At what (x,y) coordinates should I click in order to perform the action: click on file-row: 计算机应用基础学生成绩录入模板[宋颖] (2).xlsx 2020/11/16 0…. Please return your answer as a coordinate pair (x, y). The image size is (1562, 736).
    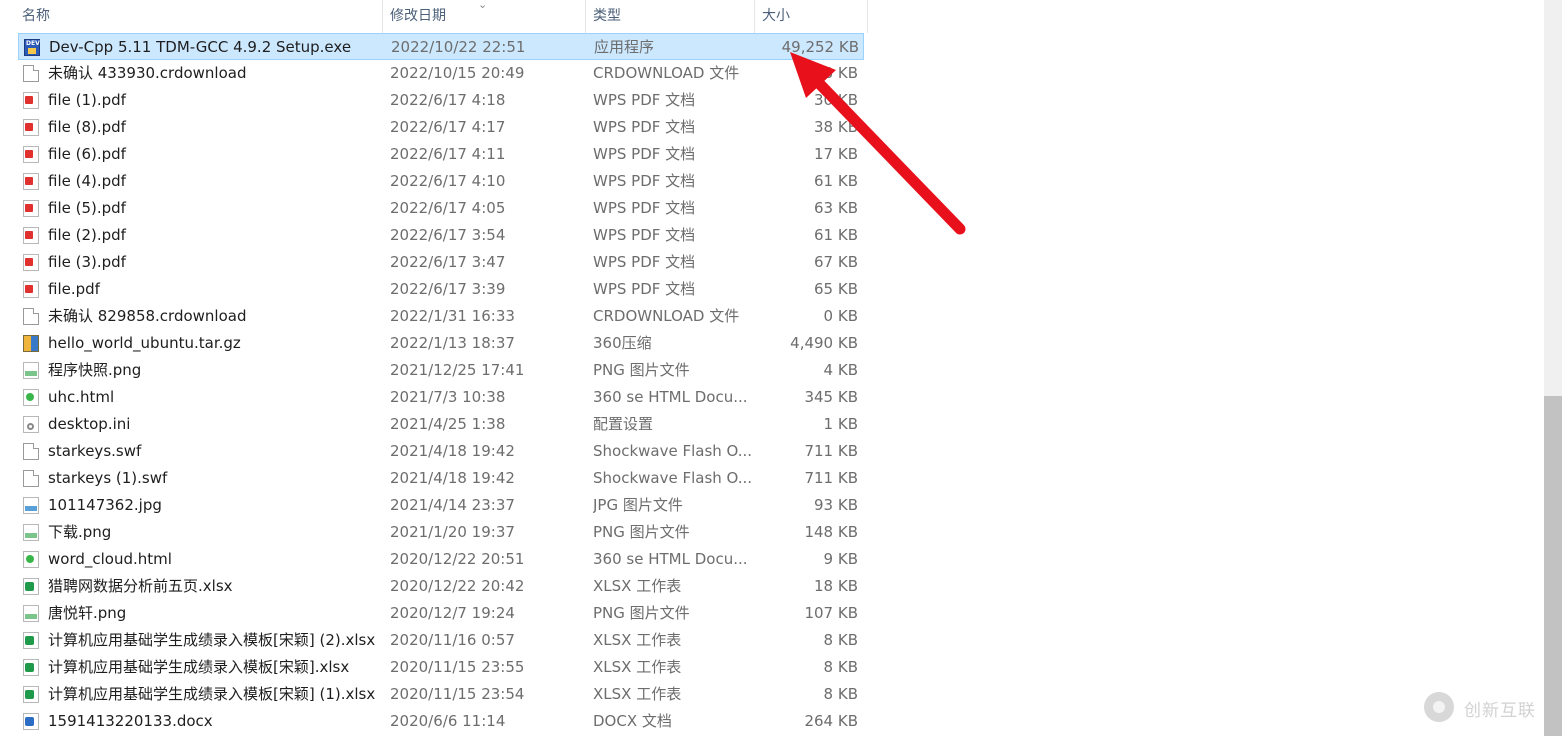
    Looking at the image, I should click on (441, 640).